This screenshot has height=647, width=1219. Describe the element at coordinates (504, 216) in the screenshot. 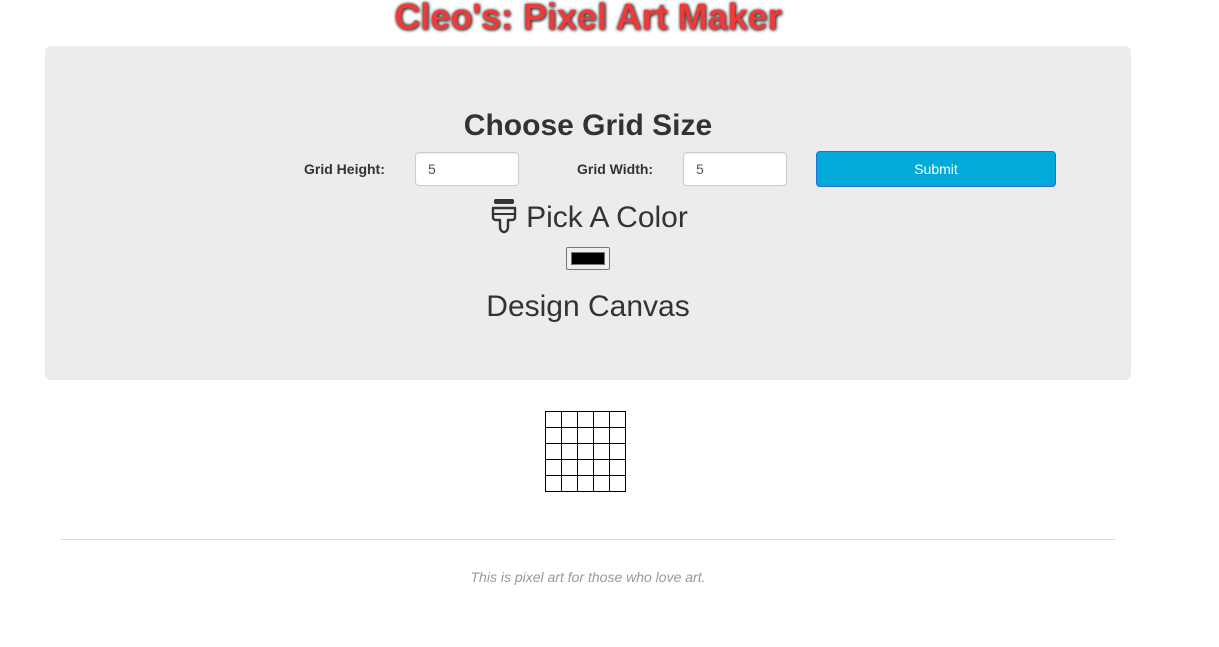

I see `paint-brush-icon` at that location.